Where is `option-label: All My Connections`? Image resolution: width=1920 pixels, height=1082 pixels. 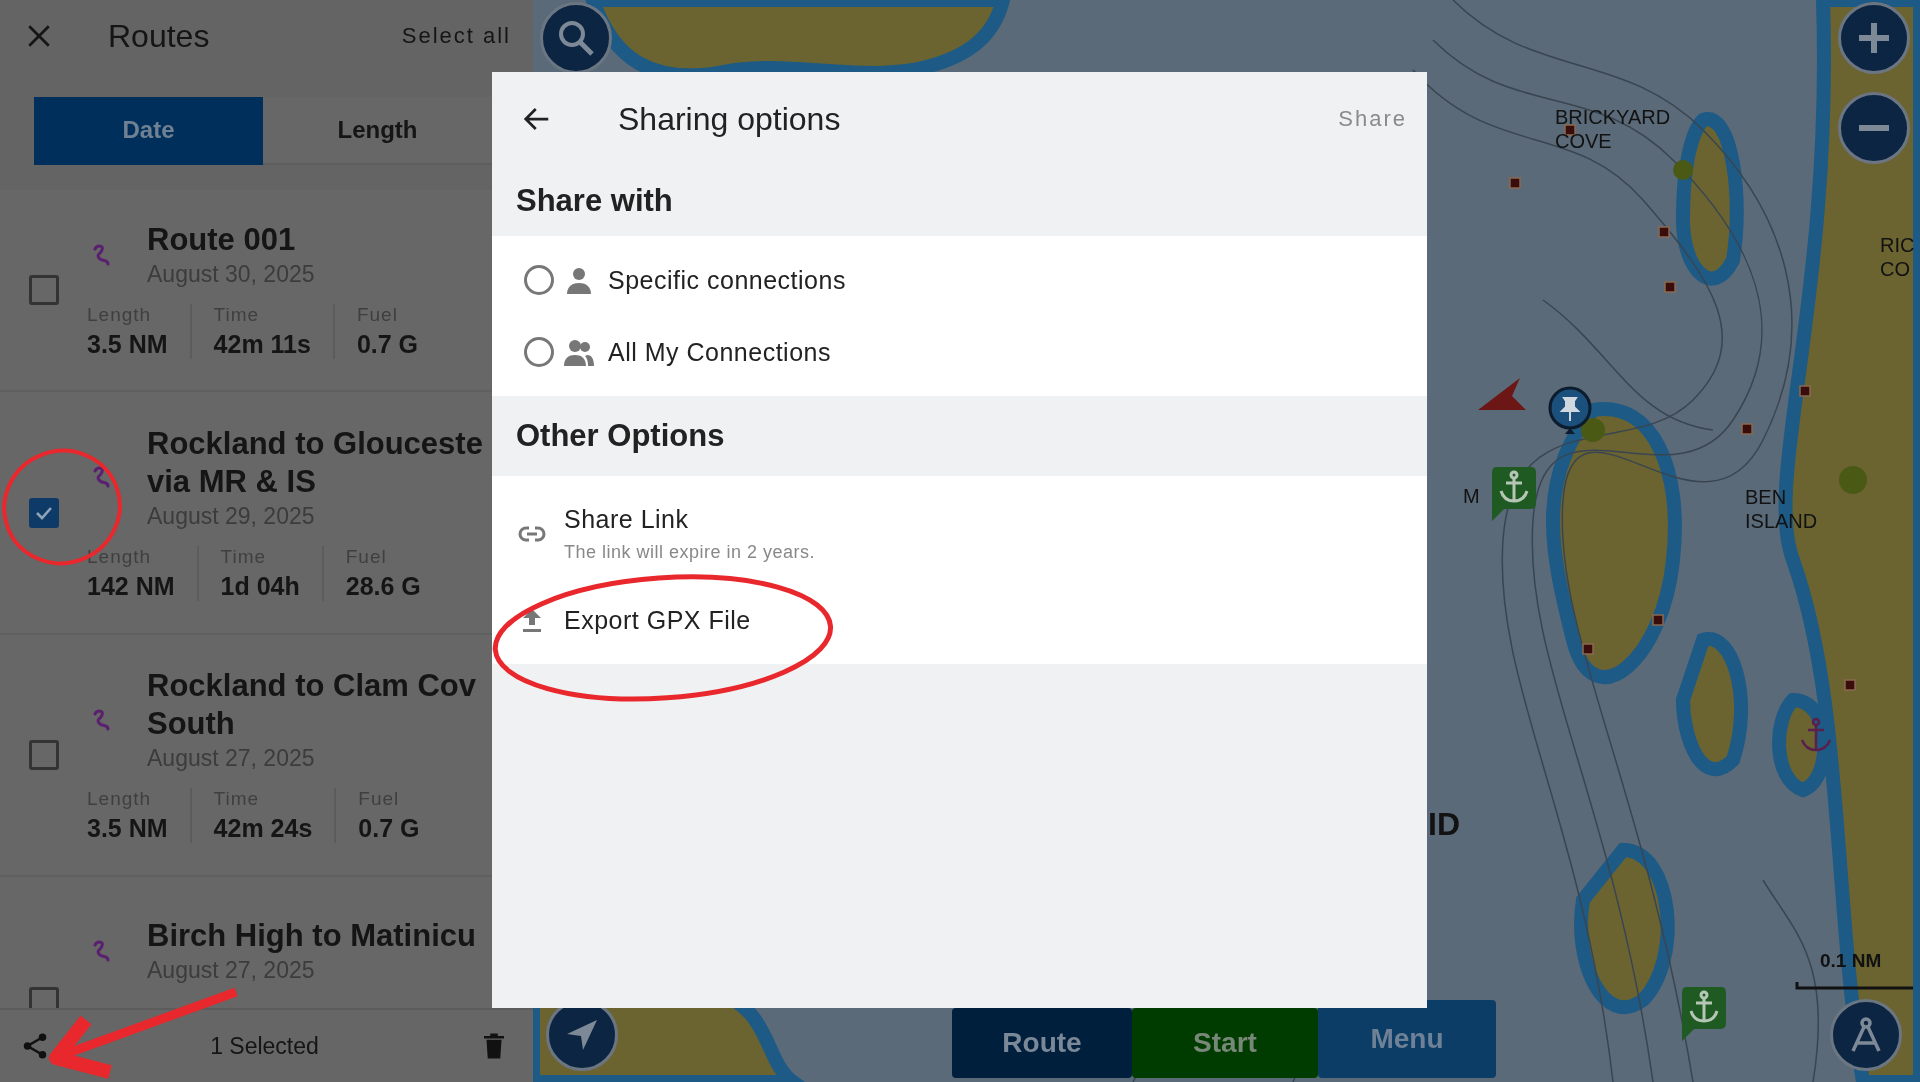
option-label: All My Connections is located at coordinates (719, 352).